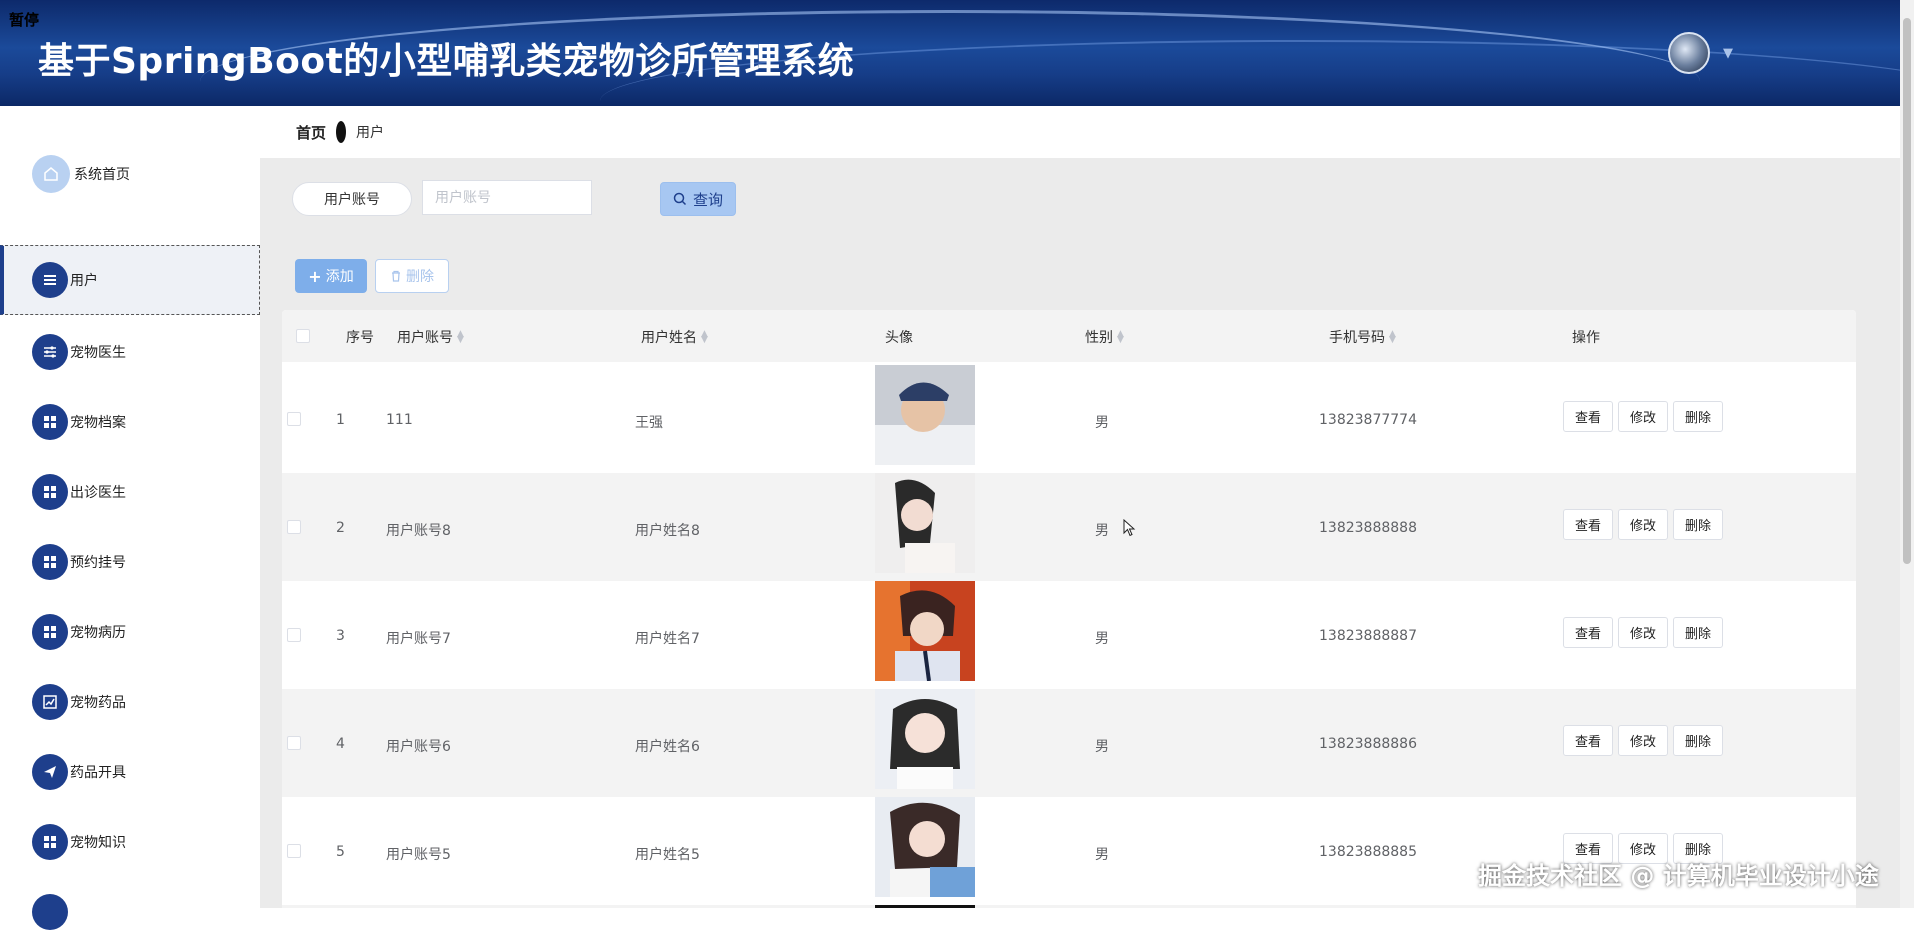  Describe the element at coordinates (674, 337) in the screenshot. I see `column-header-name: 用户姓名 ▲ ▼` at that location.